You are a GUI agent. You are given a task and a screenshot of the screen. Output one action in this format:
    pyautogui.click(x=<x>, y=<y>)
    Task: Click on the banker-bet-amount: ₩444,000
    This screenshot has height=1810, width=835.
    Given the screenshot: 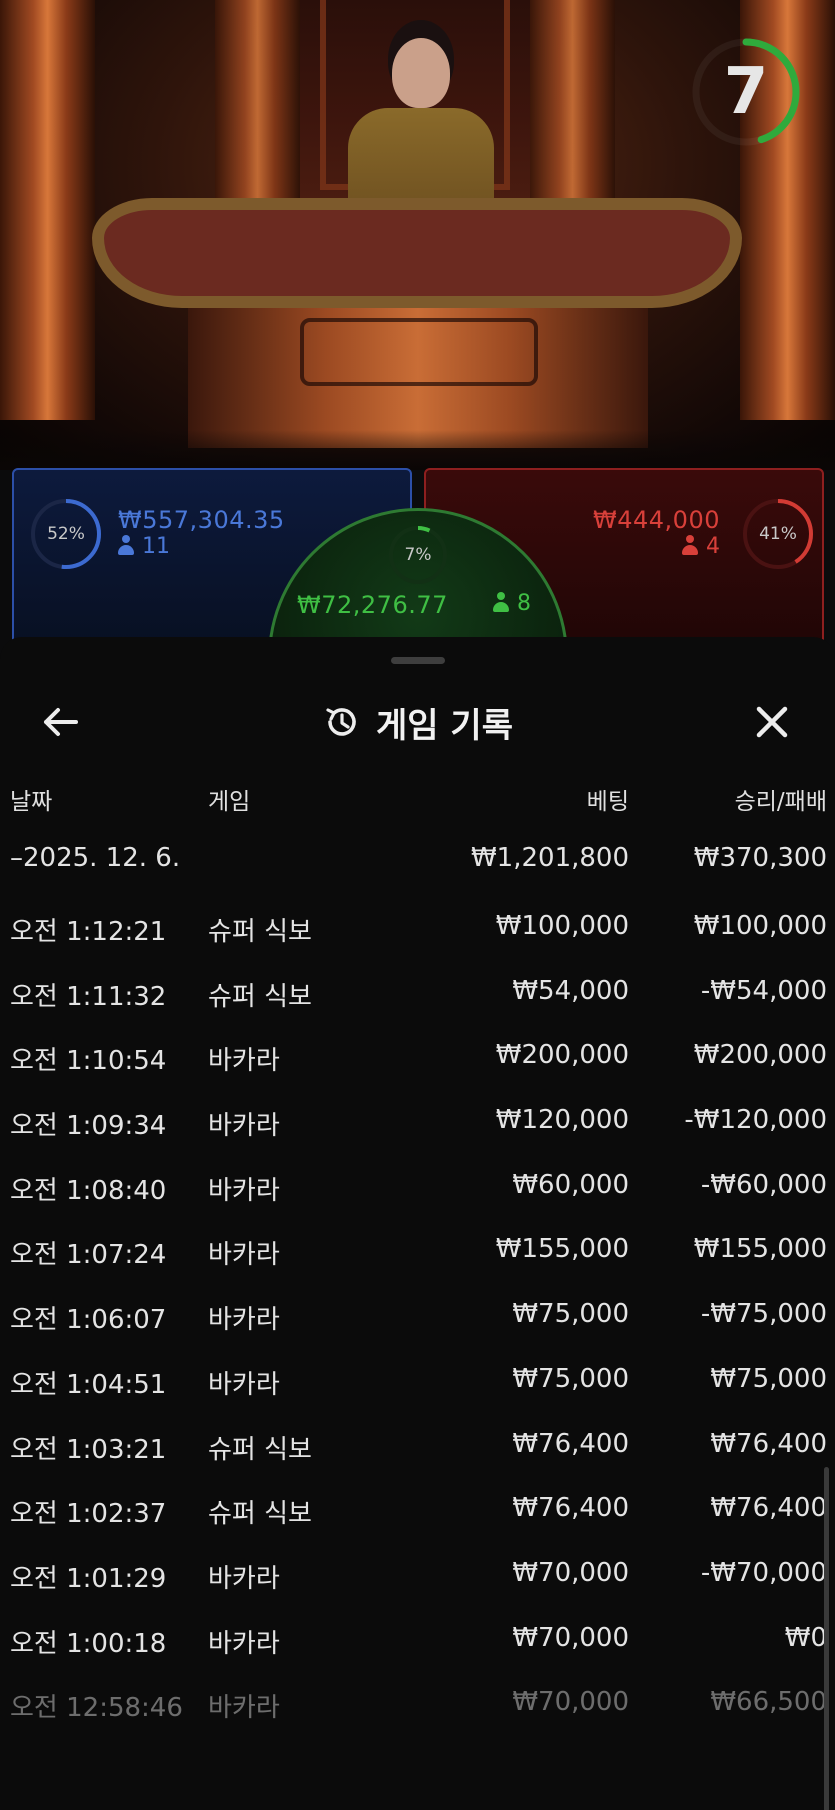 What is the action you would take?
    pyautogui.click(x=656, y=520)
    